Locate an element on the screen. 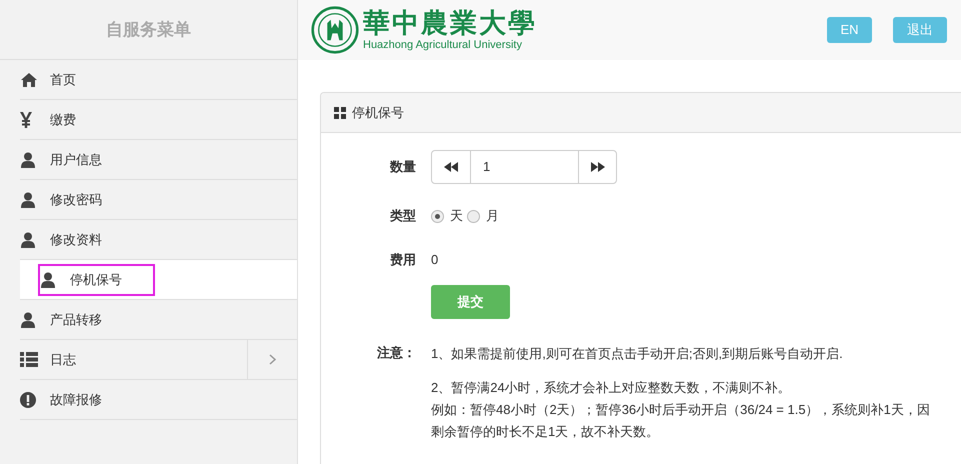  yen-icon is located at coordinates (26, 120).